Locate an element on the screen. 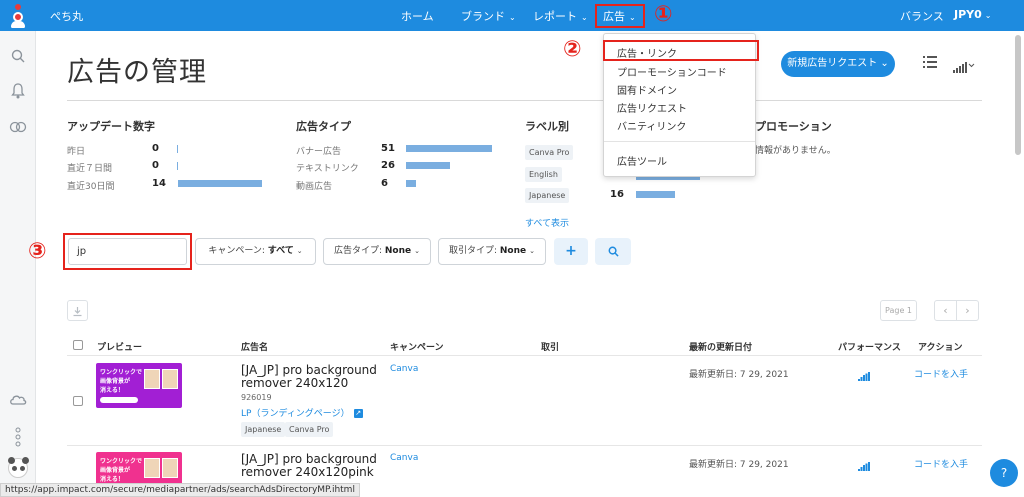 The height and width of the screenshot is (497, 1024). add-filter-button: + is located at coordinates (571, 251).